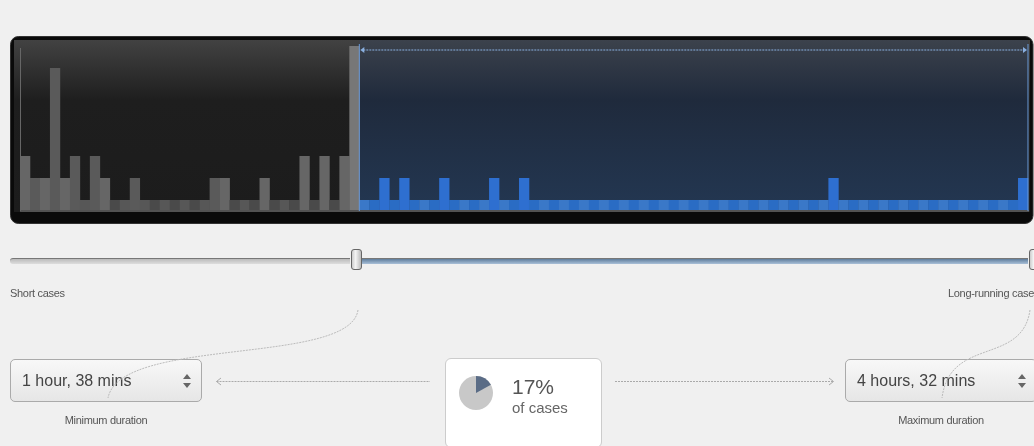  What do you see at coordinates (990, 293) in the screenshot?
I see `slider-label: Long-running case` at bounding box center [990, 293].